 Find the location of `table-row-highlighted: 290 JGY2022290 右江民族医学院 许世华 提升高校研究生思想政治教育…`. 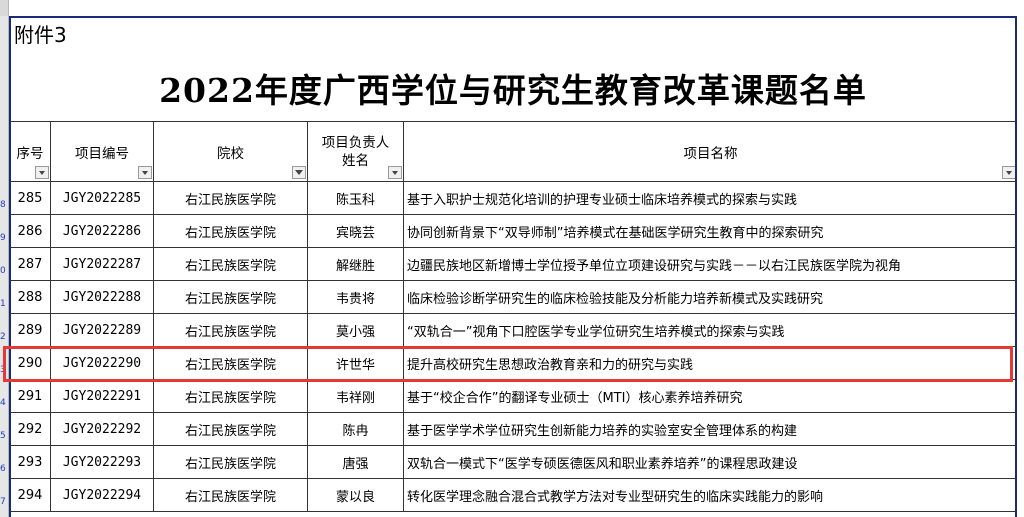

table-row-highlighted: 290 JGY2022290 右江民族医学院 许世华 提升高校研究生思想政治教育… is located at coordinates (513, 363).